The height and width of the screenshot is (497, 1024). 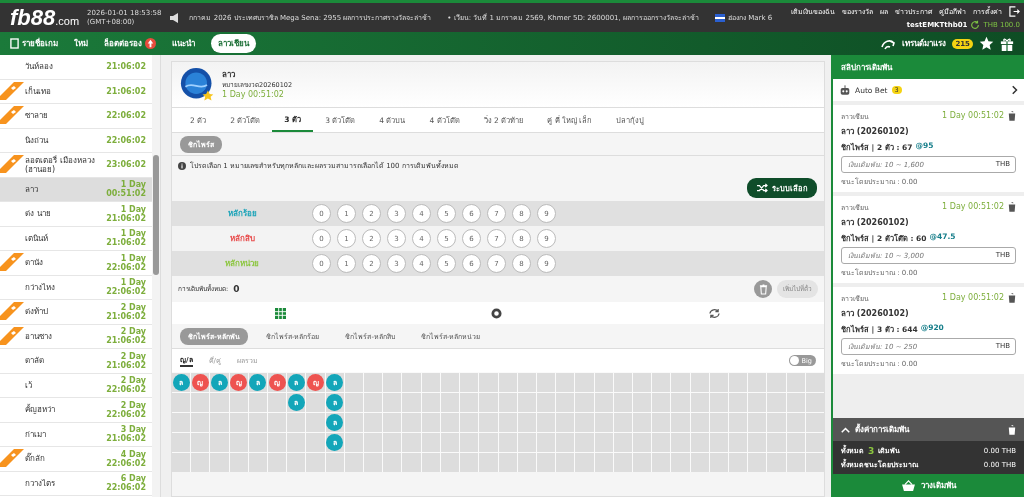 What do you see at coordinates (928, 485) in the screenshot?
I see `place-bet-button: วางเดิมพัน` at bounding box center [928, 485].